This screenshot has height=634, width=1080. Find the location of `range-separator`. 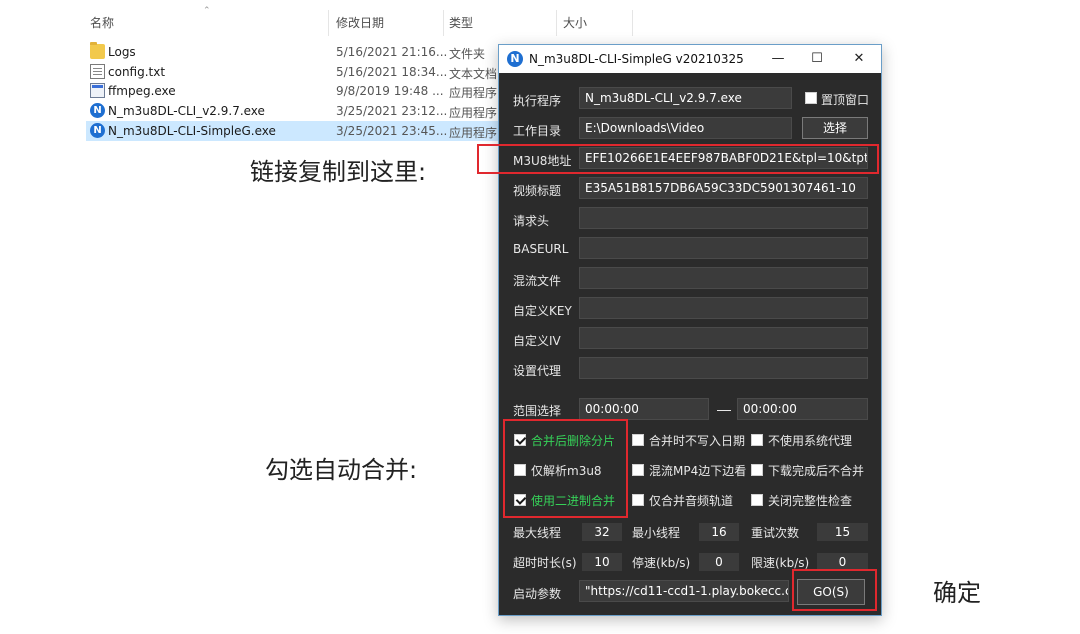

range-separator is located at coordinates (724, 410).